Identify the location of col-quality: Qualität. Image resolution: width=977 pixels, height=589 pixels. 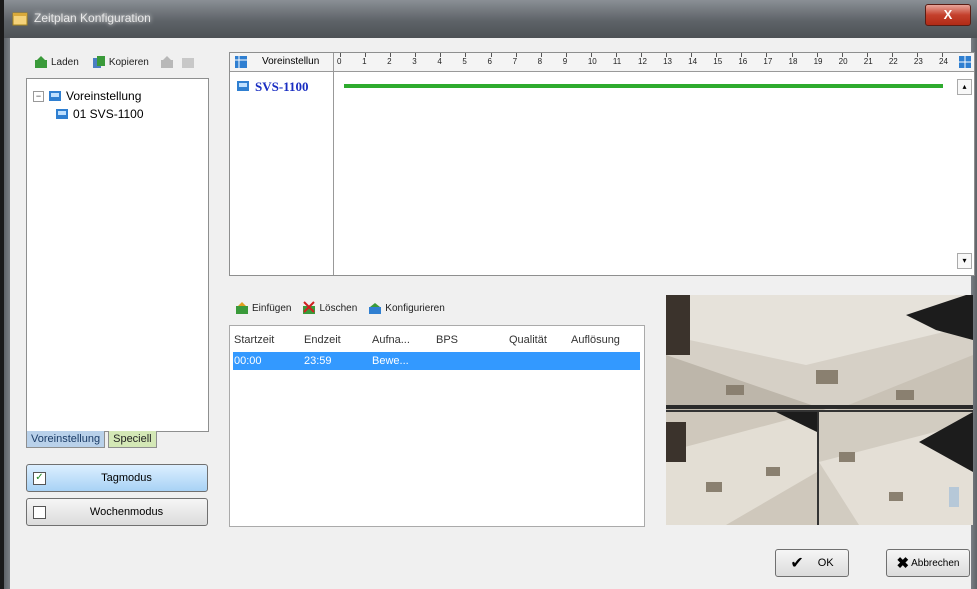
(528, 340).